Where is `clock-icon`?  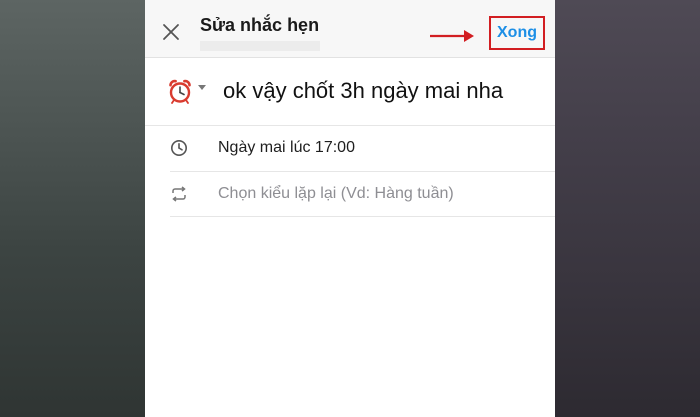 clock-icon is located at coordinates (179, 148).